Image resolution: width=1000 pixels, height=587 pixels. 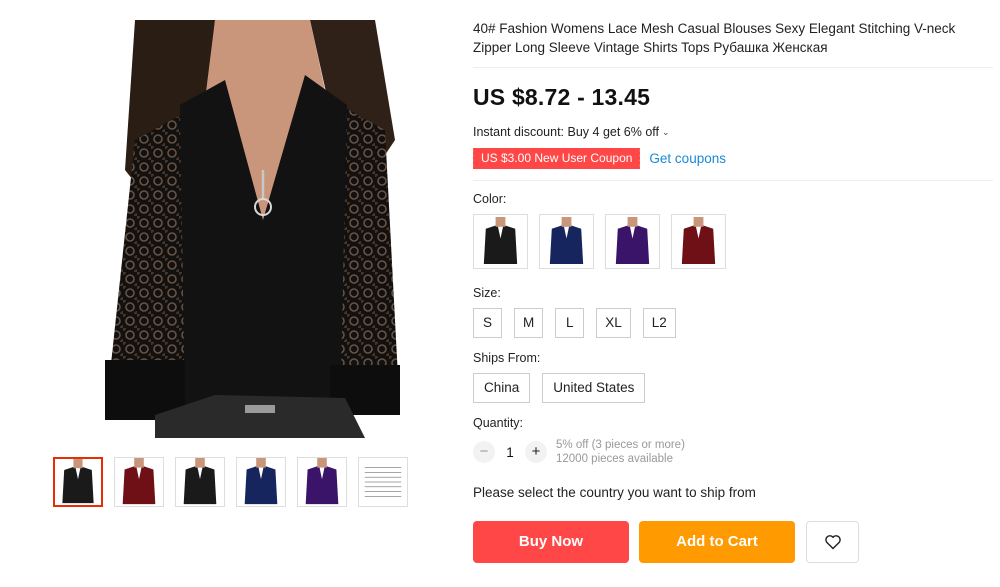 What do you see at coordinates (613, 323) in the screenshot?
I see `size-option-xl: XL` at bounding box center [613, 323].